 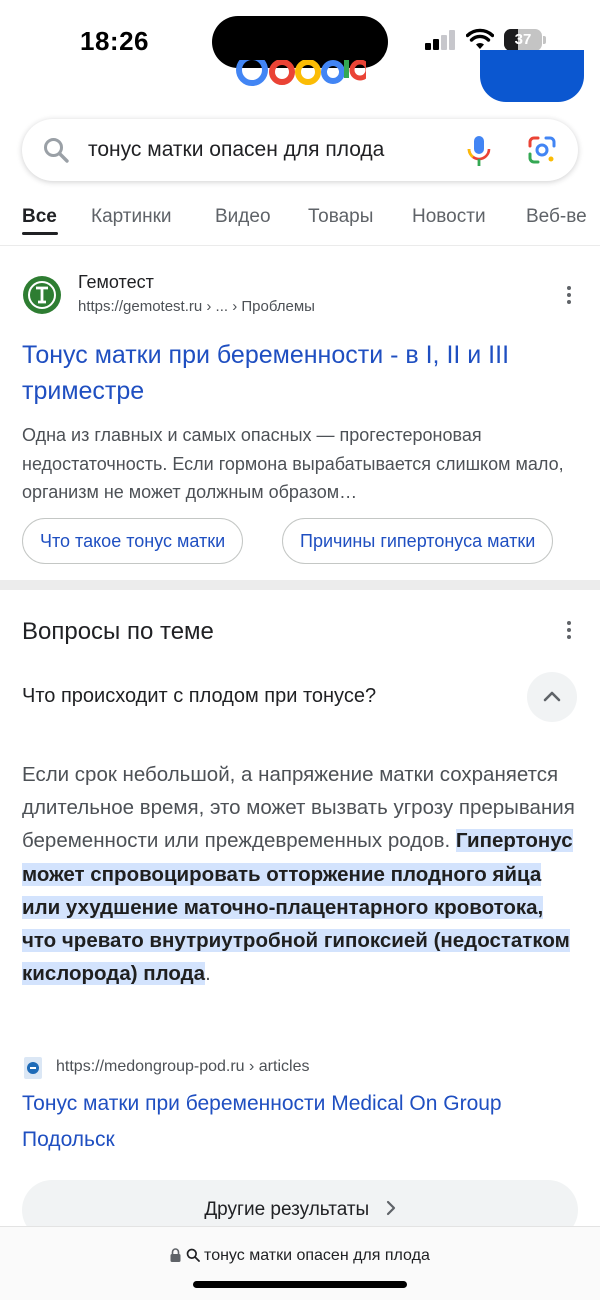 I want to click on home-indicator, so click(x=300, y=1284).